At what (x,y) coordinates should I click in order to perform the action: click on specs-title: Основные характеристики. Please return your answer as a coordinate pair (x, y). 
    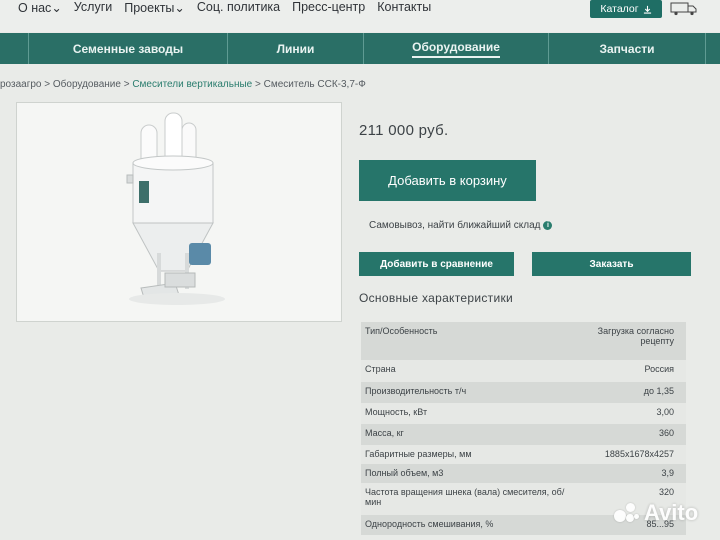
    Looking at the image, I should click on (436, 298).